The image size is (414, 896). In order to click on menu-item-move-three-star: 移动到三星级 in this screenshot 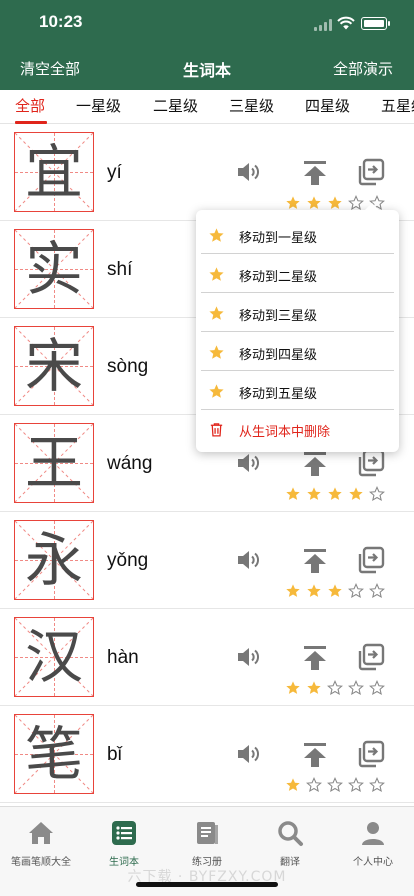, I will do `click(297, 313)`.